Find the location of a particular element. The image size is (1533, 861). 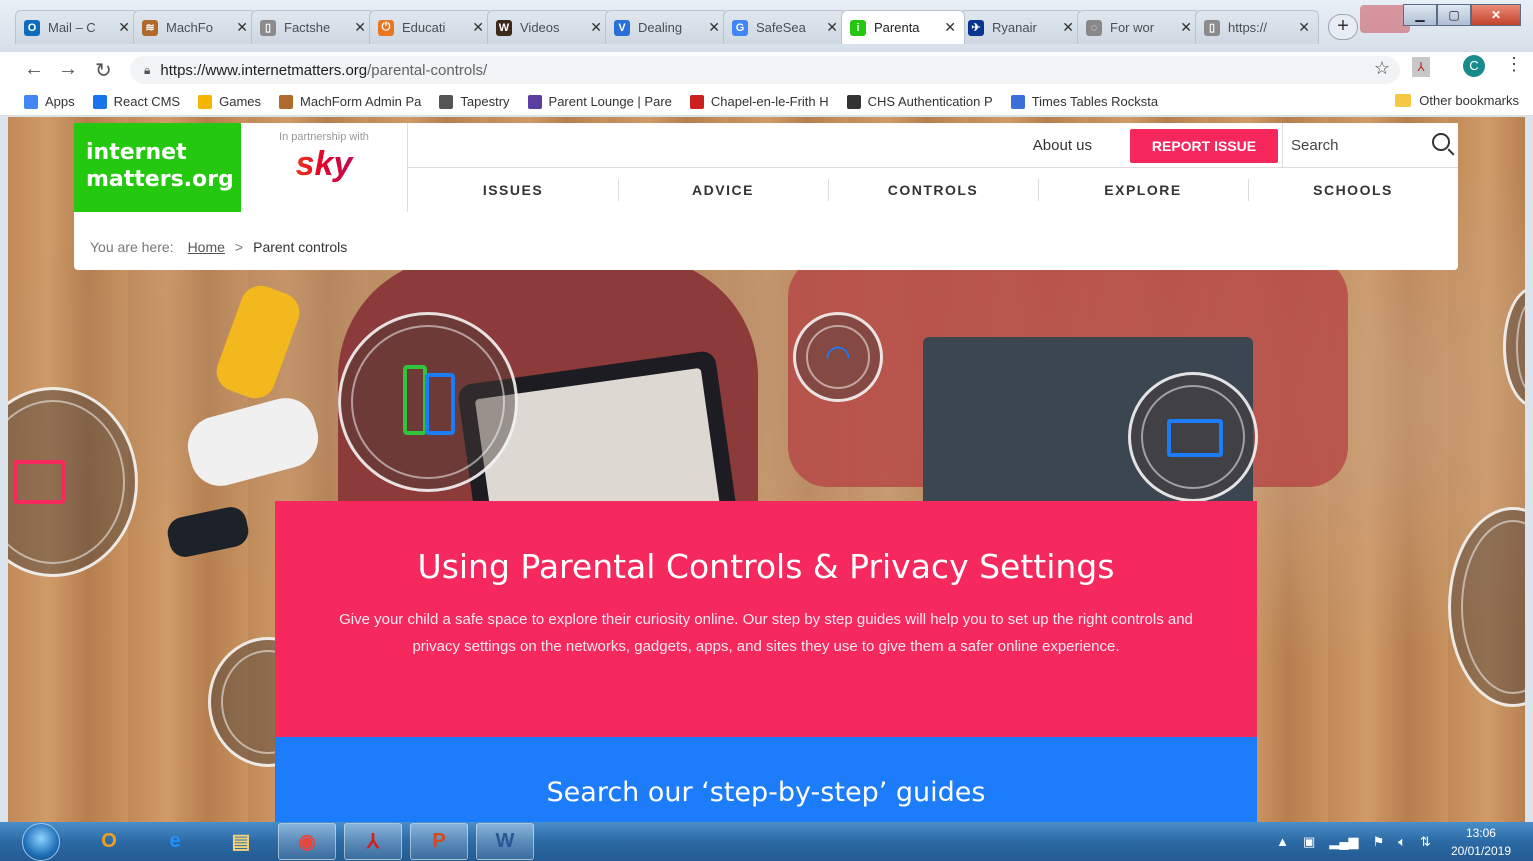

window-controls: ▁ ▢ ✕ is located at coordinates (1462, 15).